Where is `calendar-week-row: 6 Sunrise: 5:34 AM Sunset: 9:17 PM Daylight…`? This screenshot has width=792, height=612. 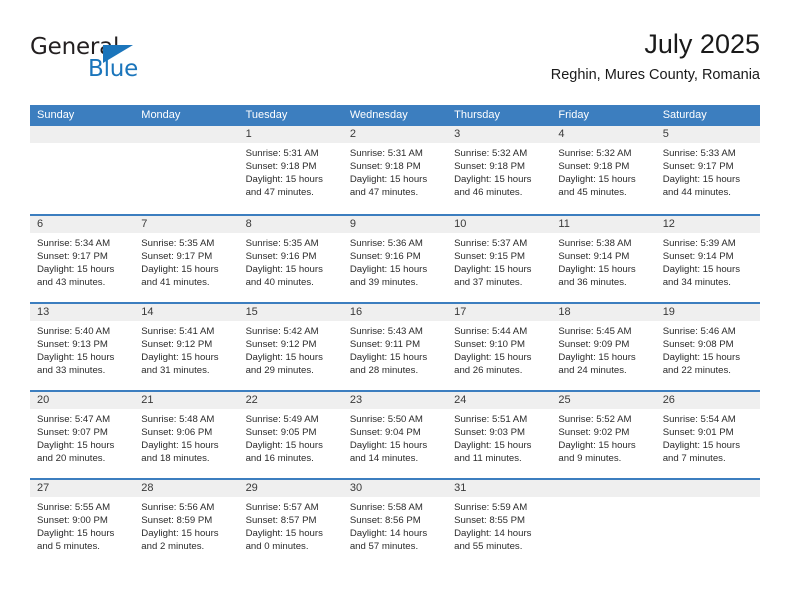
calendar-week-row: 6 Sunrise: 5:34 AM Sunset: 9:17 PM Daylight… is located at coordinates (395, 258).